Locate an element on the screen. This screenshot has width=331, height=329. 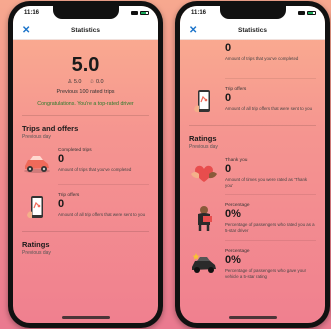
rating-value: 5.0 is located at coordinates (85, 65).